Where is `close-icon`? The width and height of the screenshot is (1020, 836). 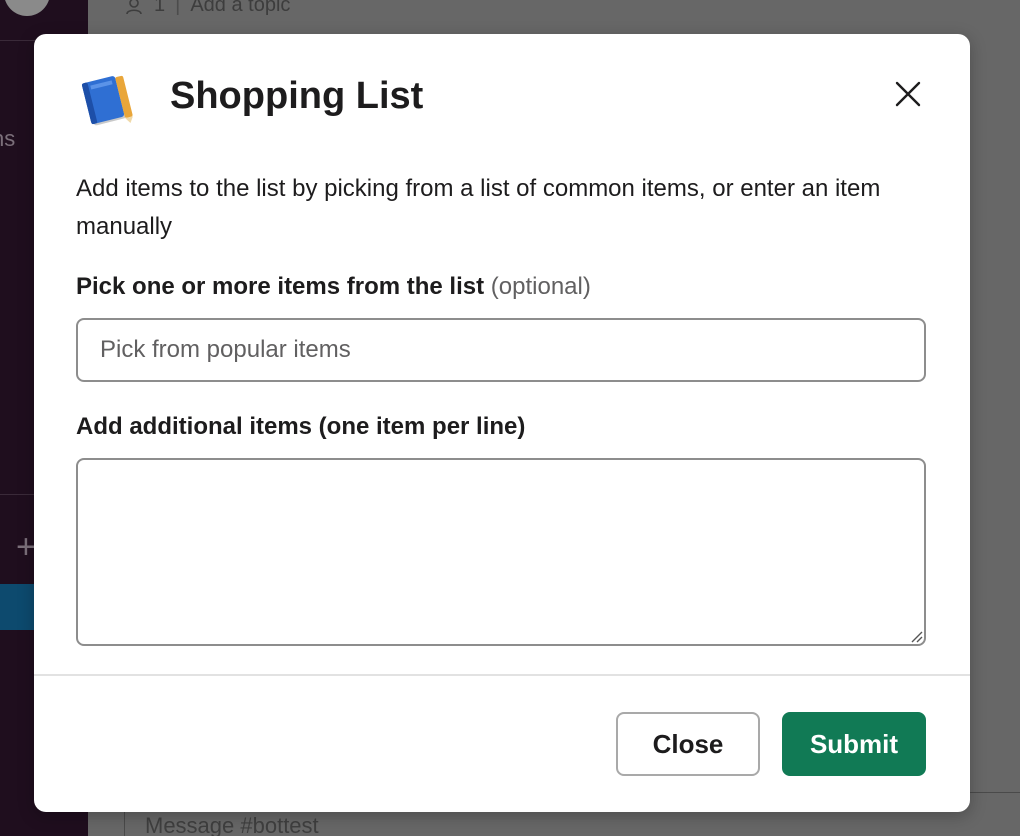
close-icon is located at coordinates (908, 94).